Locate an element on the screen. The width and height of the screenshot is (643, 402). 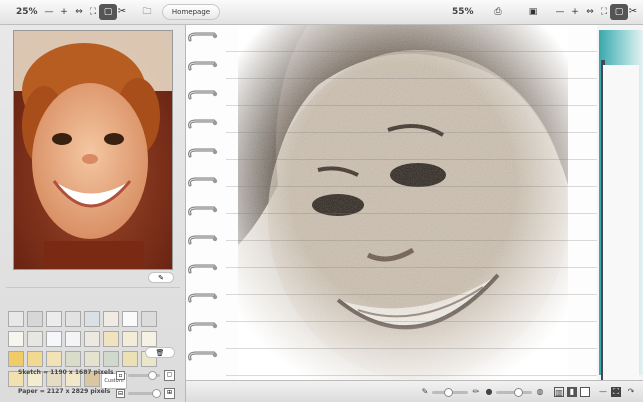
frame-style-2-button: ▮ is located at coordinates (572, 392).